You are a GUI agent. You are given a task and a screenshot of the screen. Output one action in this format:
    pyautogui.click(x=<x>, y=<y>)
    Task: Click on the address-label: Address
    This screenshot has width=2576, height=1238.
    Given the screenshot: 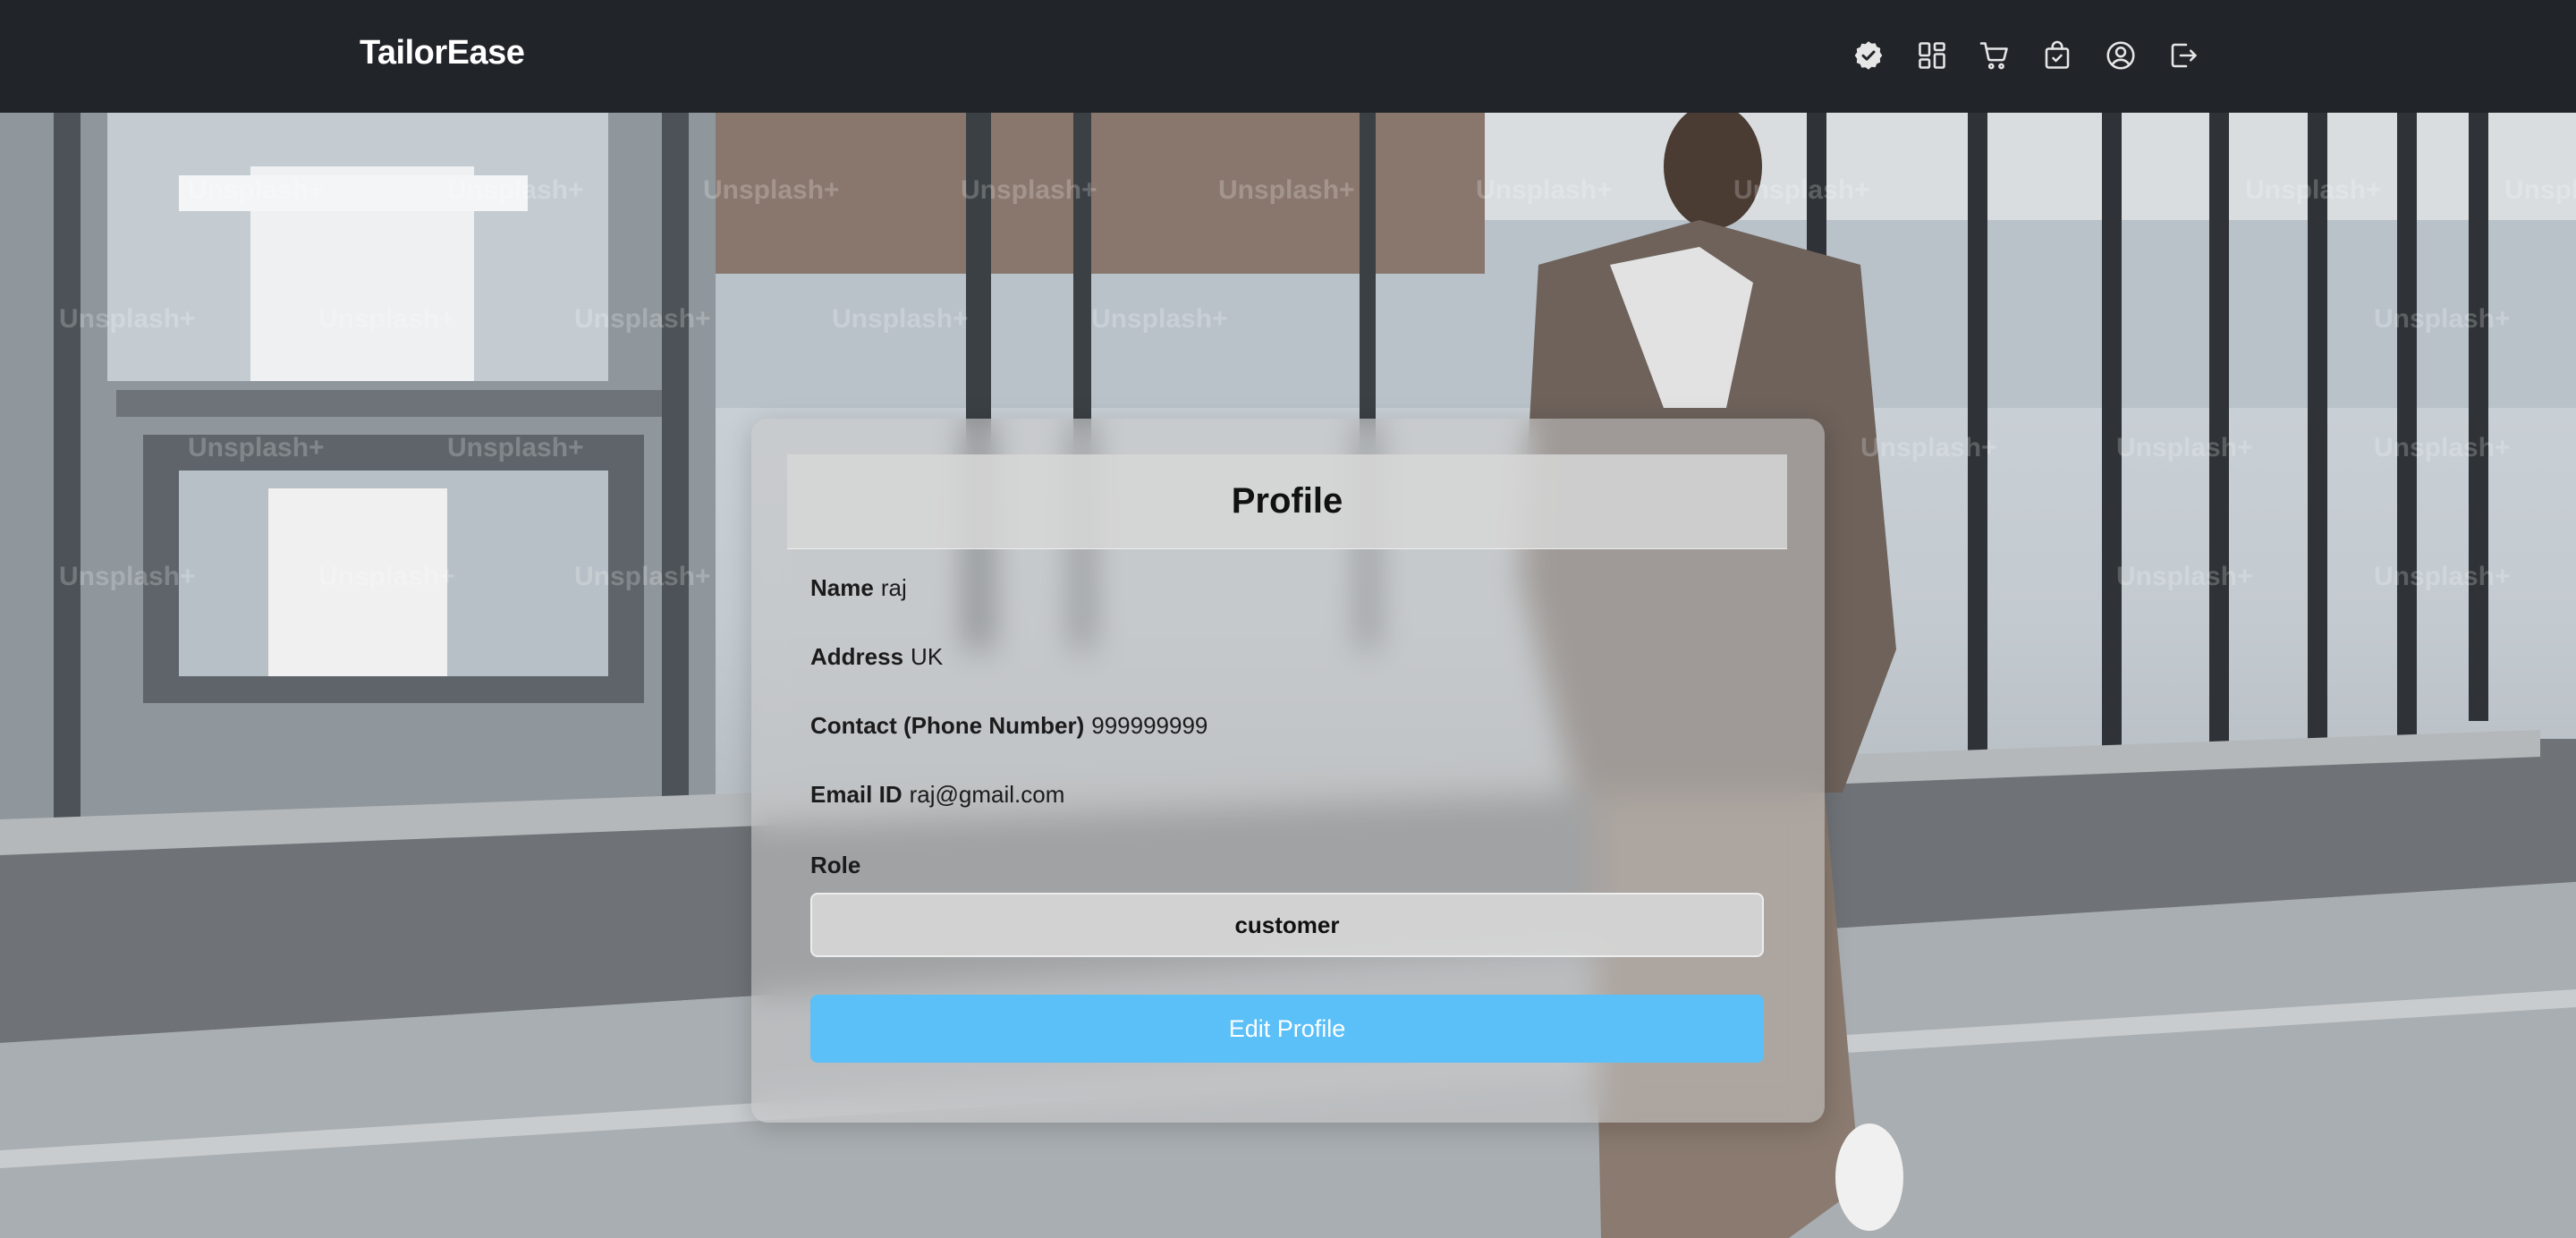 What is the action you would take?
    pyautogui.click(x=857, y=656)
    